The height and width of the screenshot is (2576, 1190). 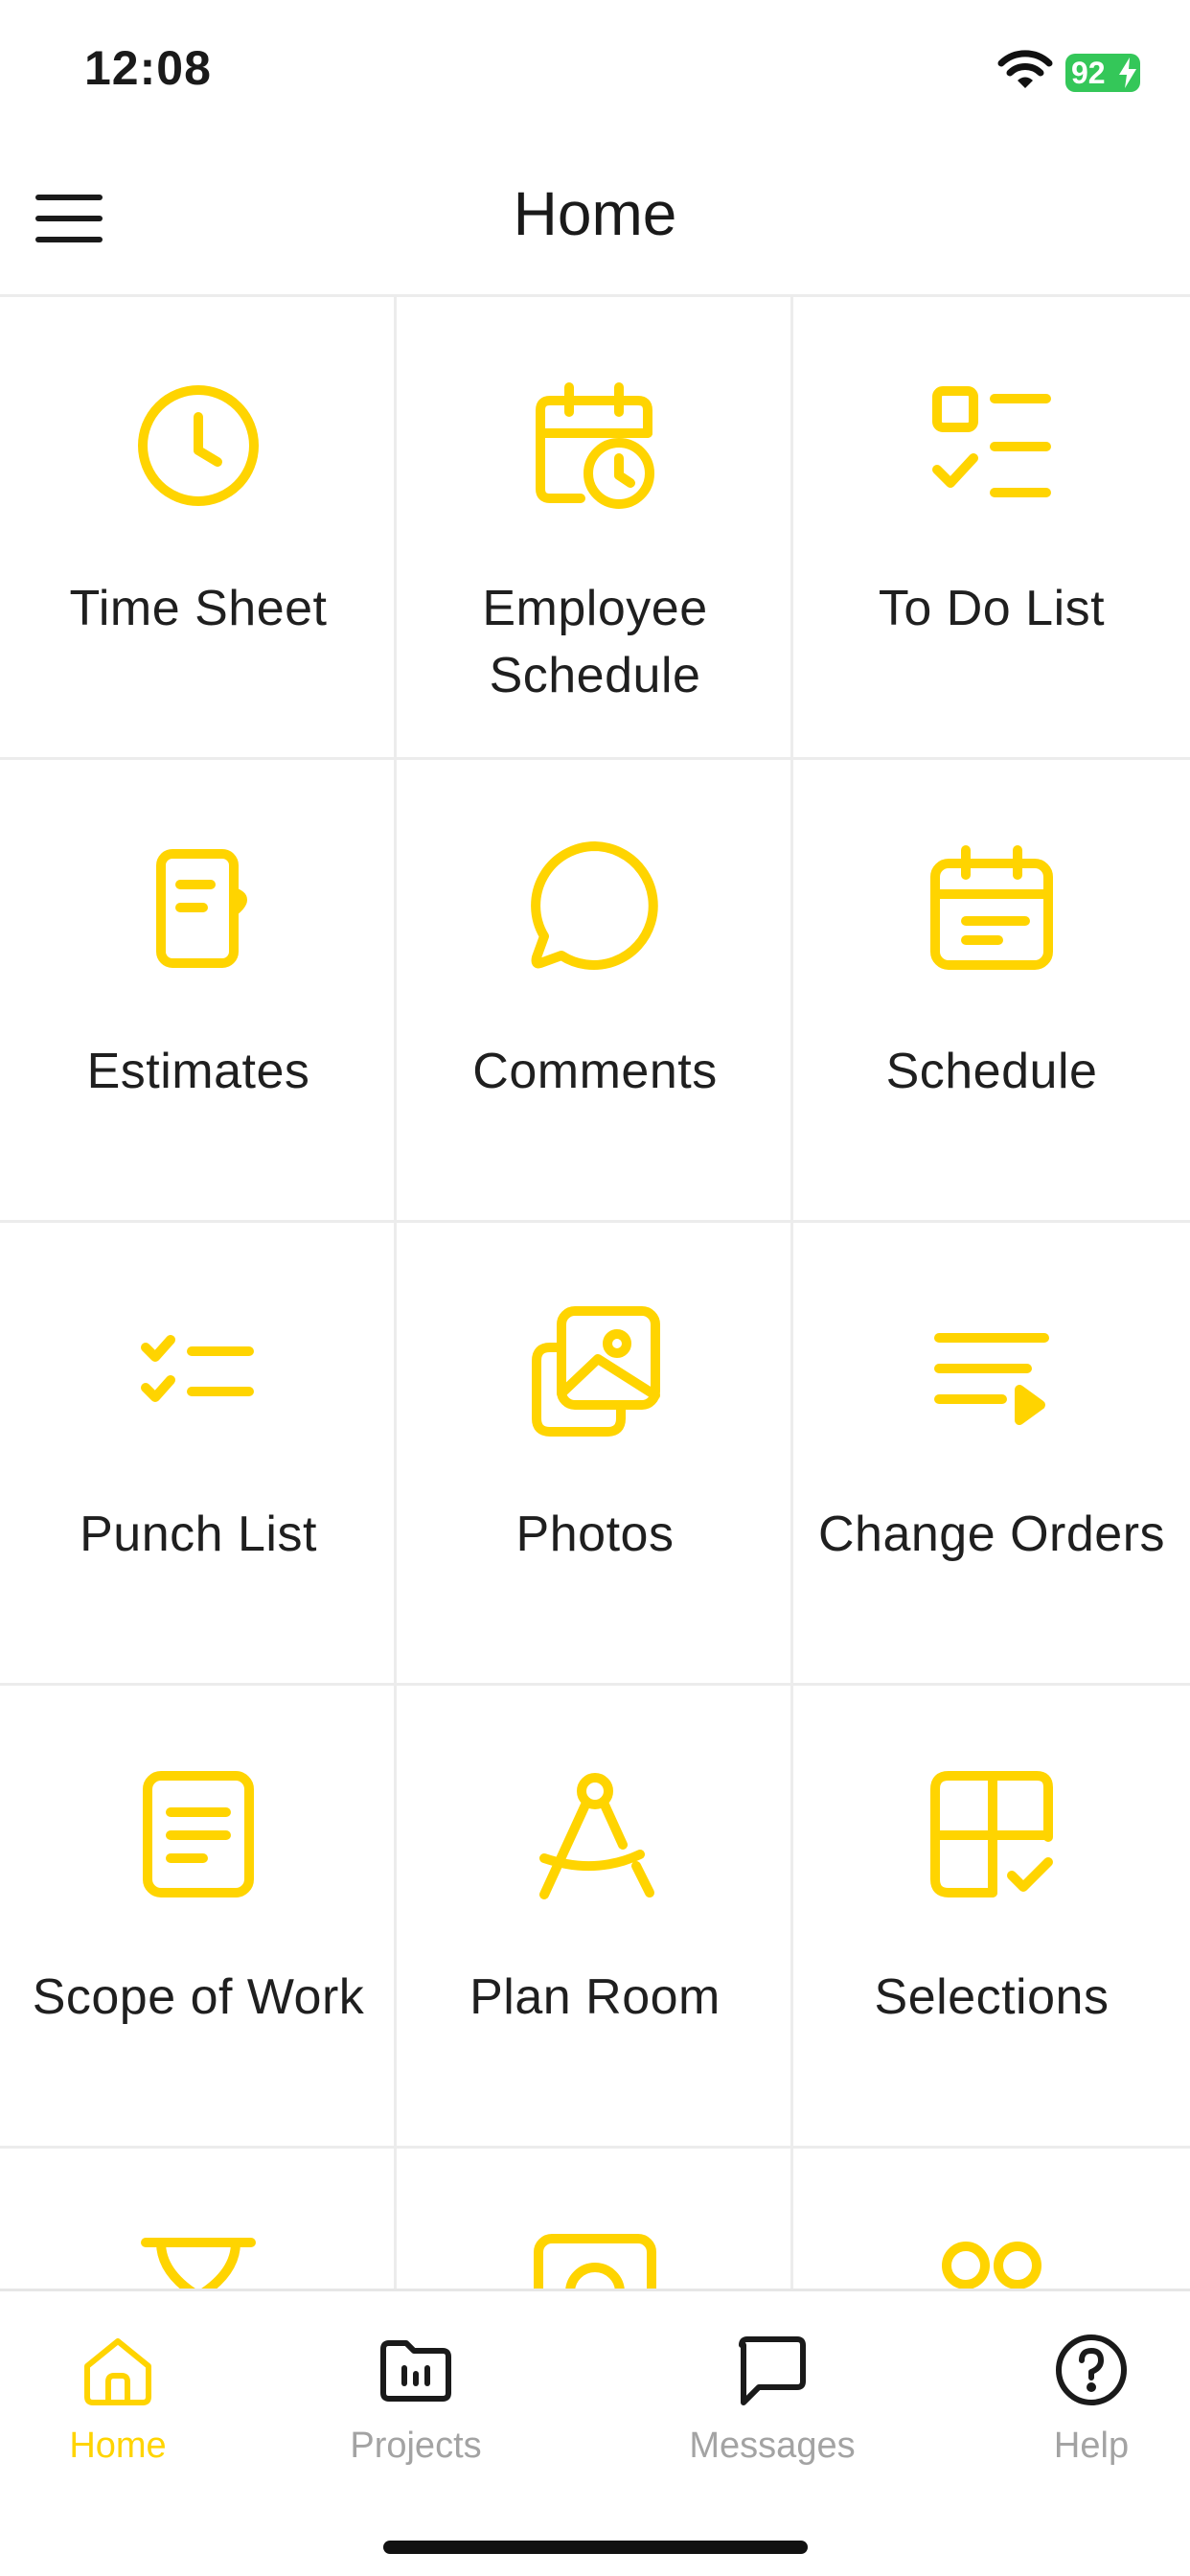 I want to click on hourglass-icon, so click(x=199, y=2264).